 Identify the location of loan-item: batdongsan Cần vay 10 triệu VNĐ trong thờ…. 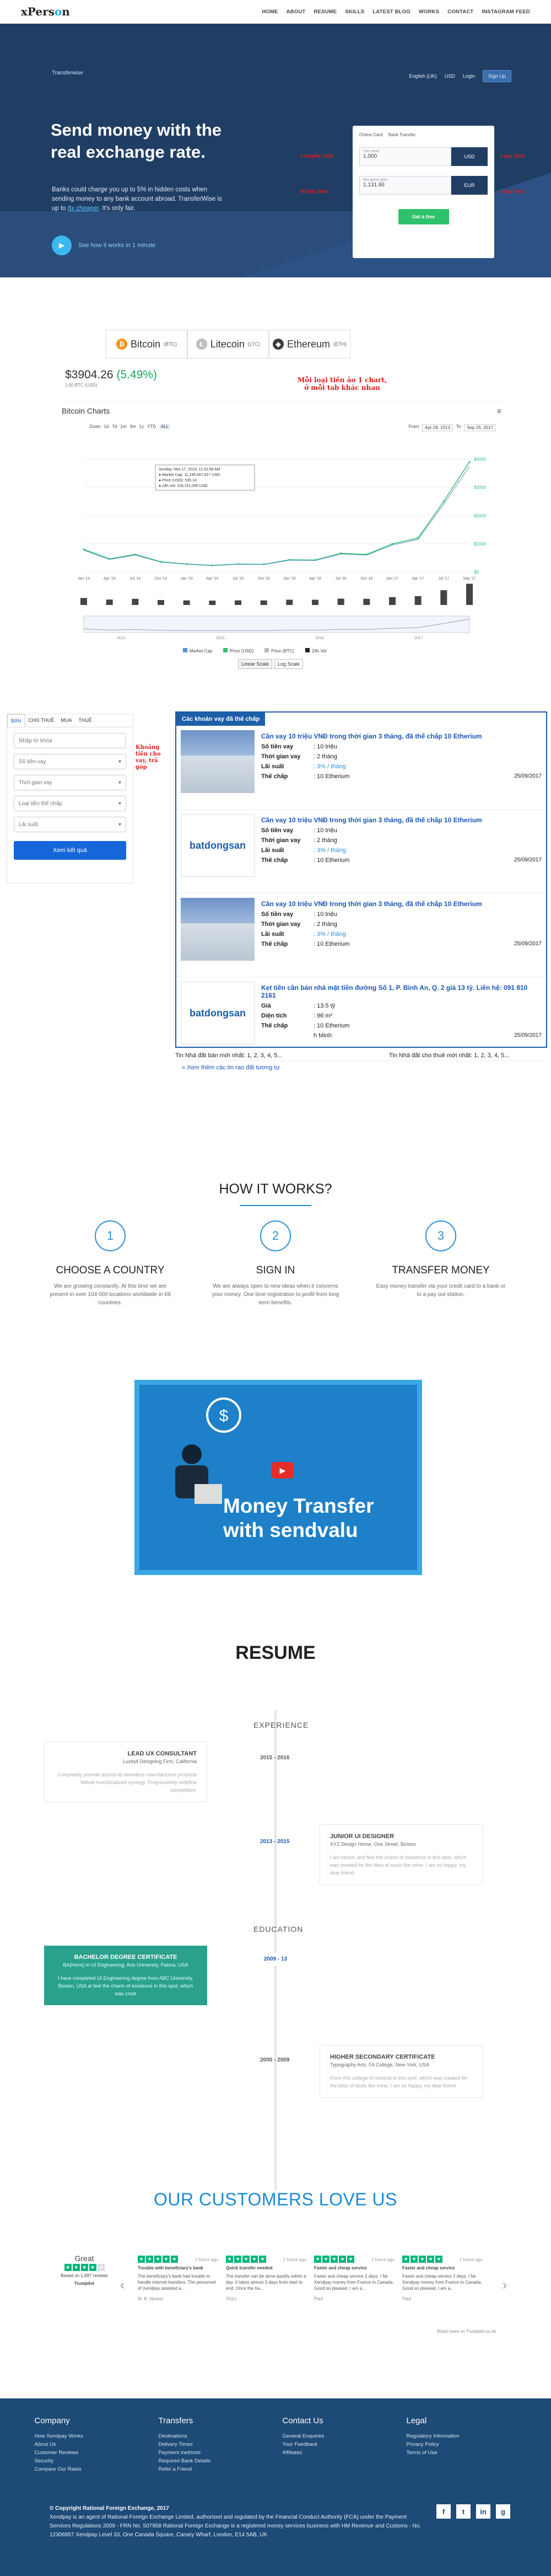
(361, 851).